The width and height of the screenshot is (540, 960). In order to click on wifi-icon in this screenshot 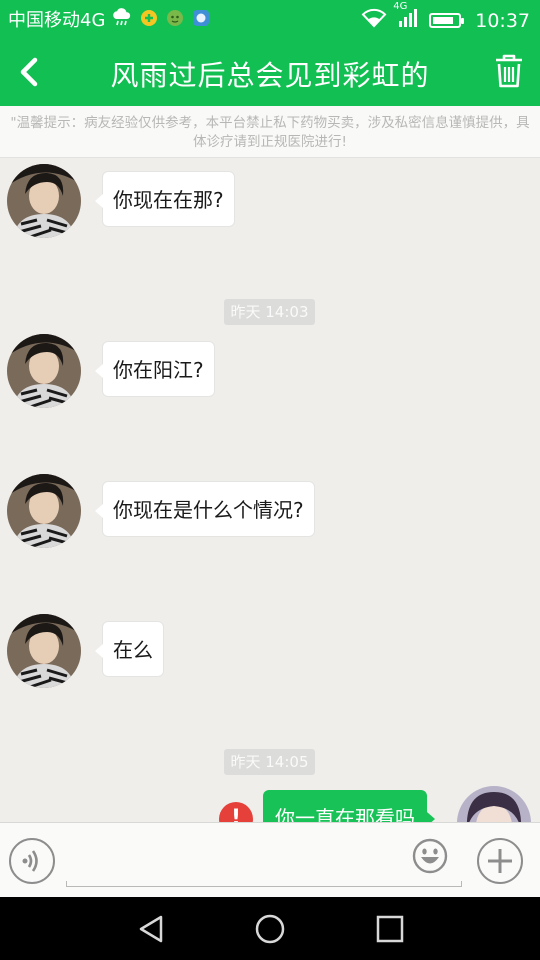, I will do `click(374, 20)`.